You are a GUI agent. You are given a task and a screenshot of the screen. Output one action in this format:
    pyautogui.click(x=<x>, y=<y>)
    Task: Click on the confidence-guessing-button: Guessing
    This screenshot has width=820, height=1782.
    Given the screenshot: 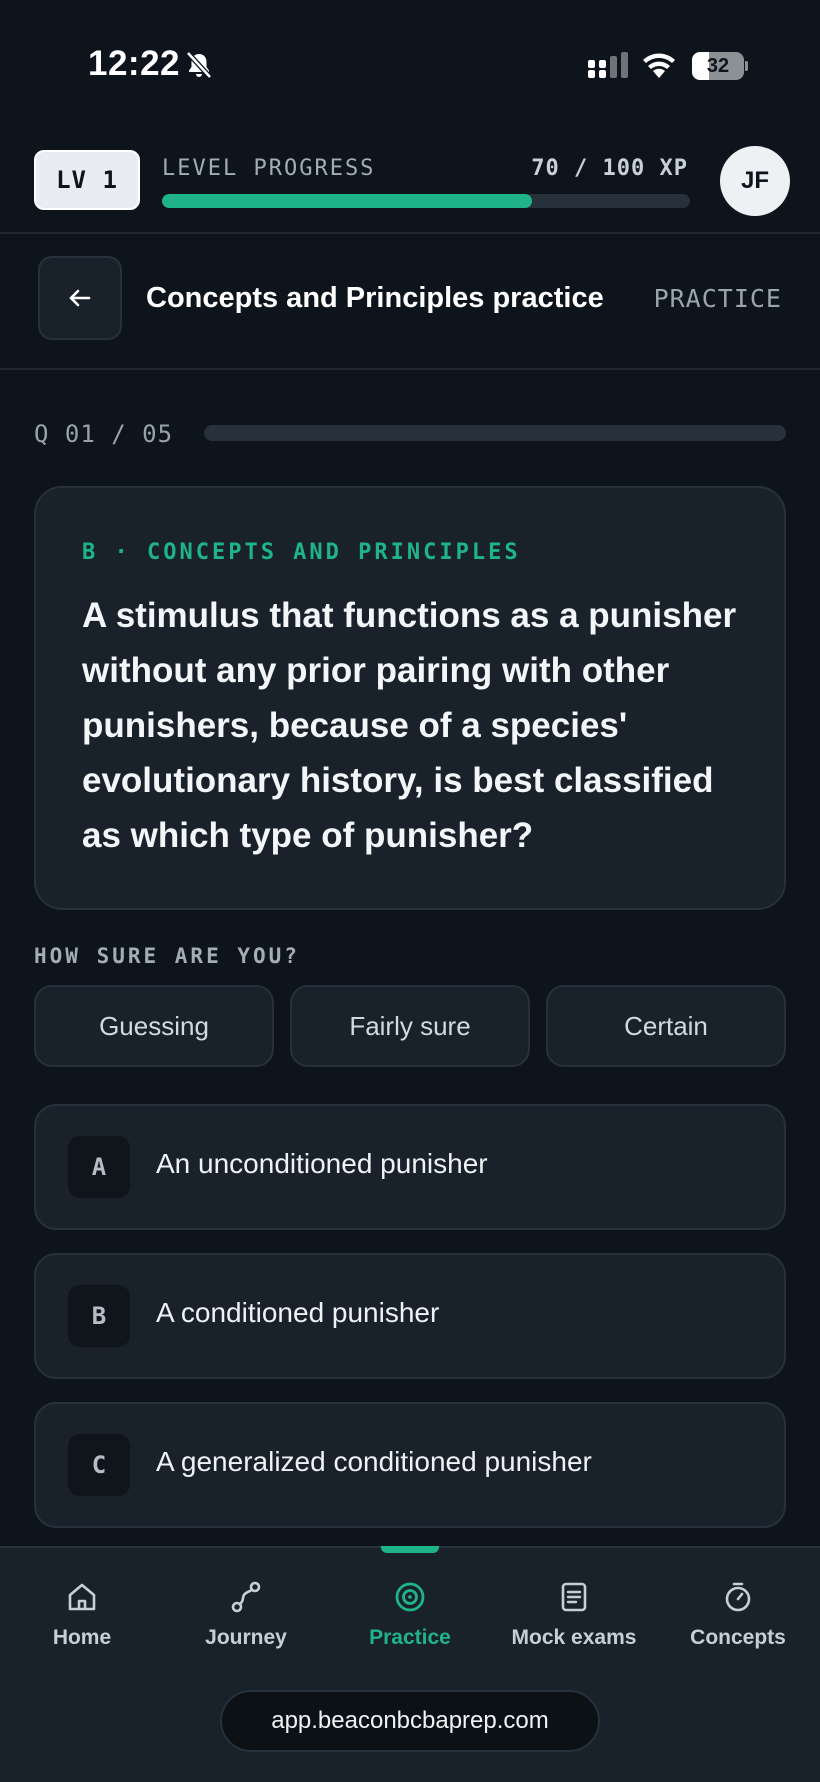 What is the action you would take?
    pyautogui.click(x=154, y=1026)
    